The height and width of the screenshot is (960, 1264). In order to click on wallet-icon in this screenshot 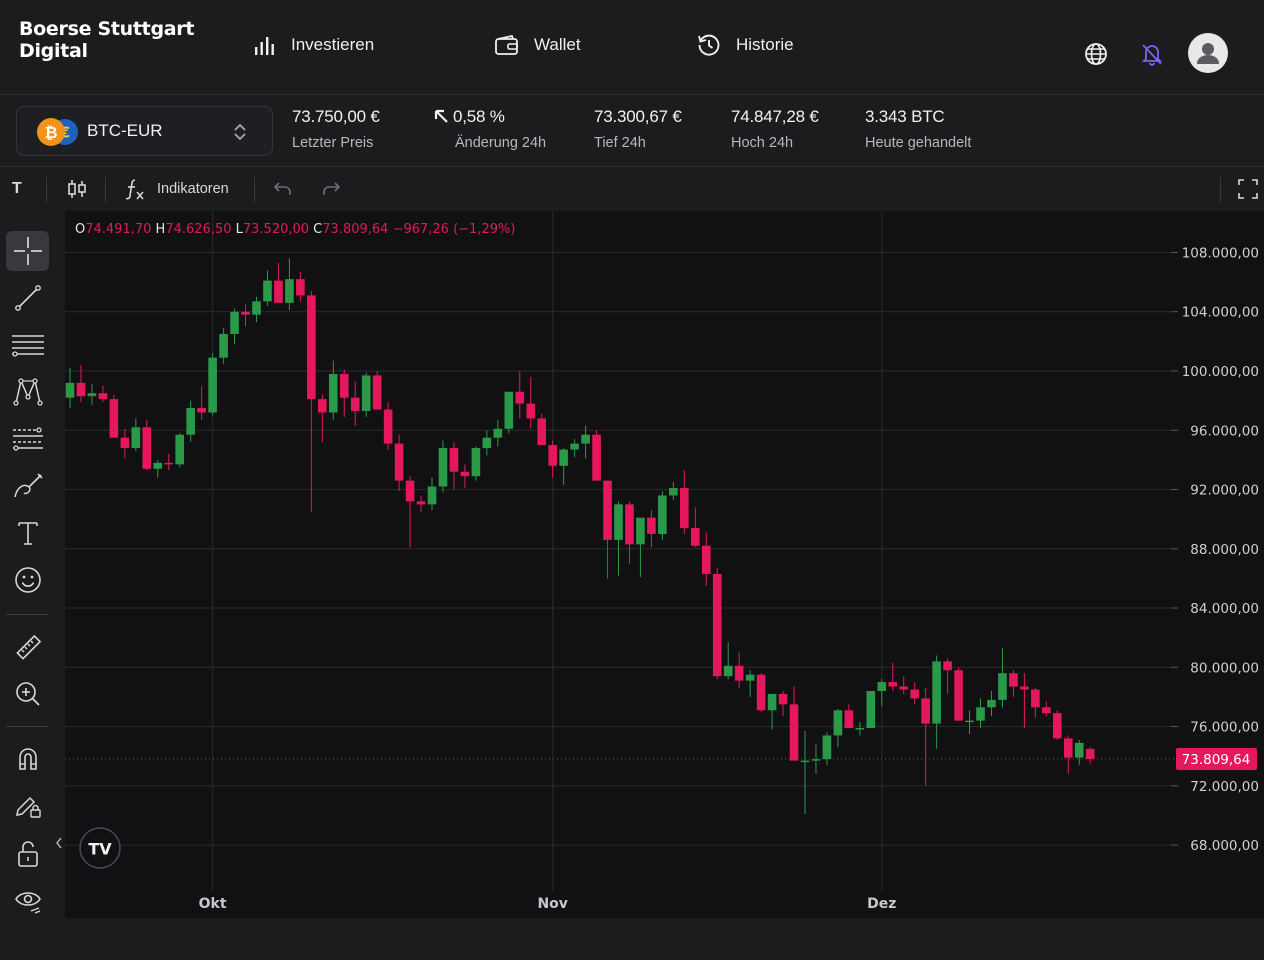, I will do `click(506, 44)`.